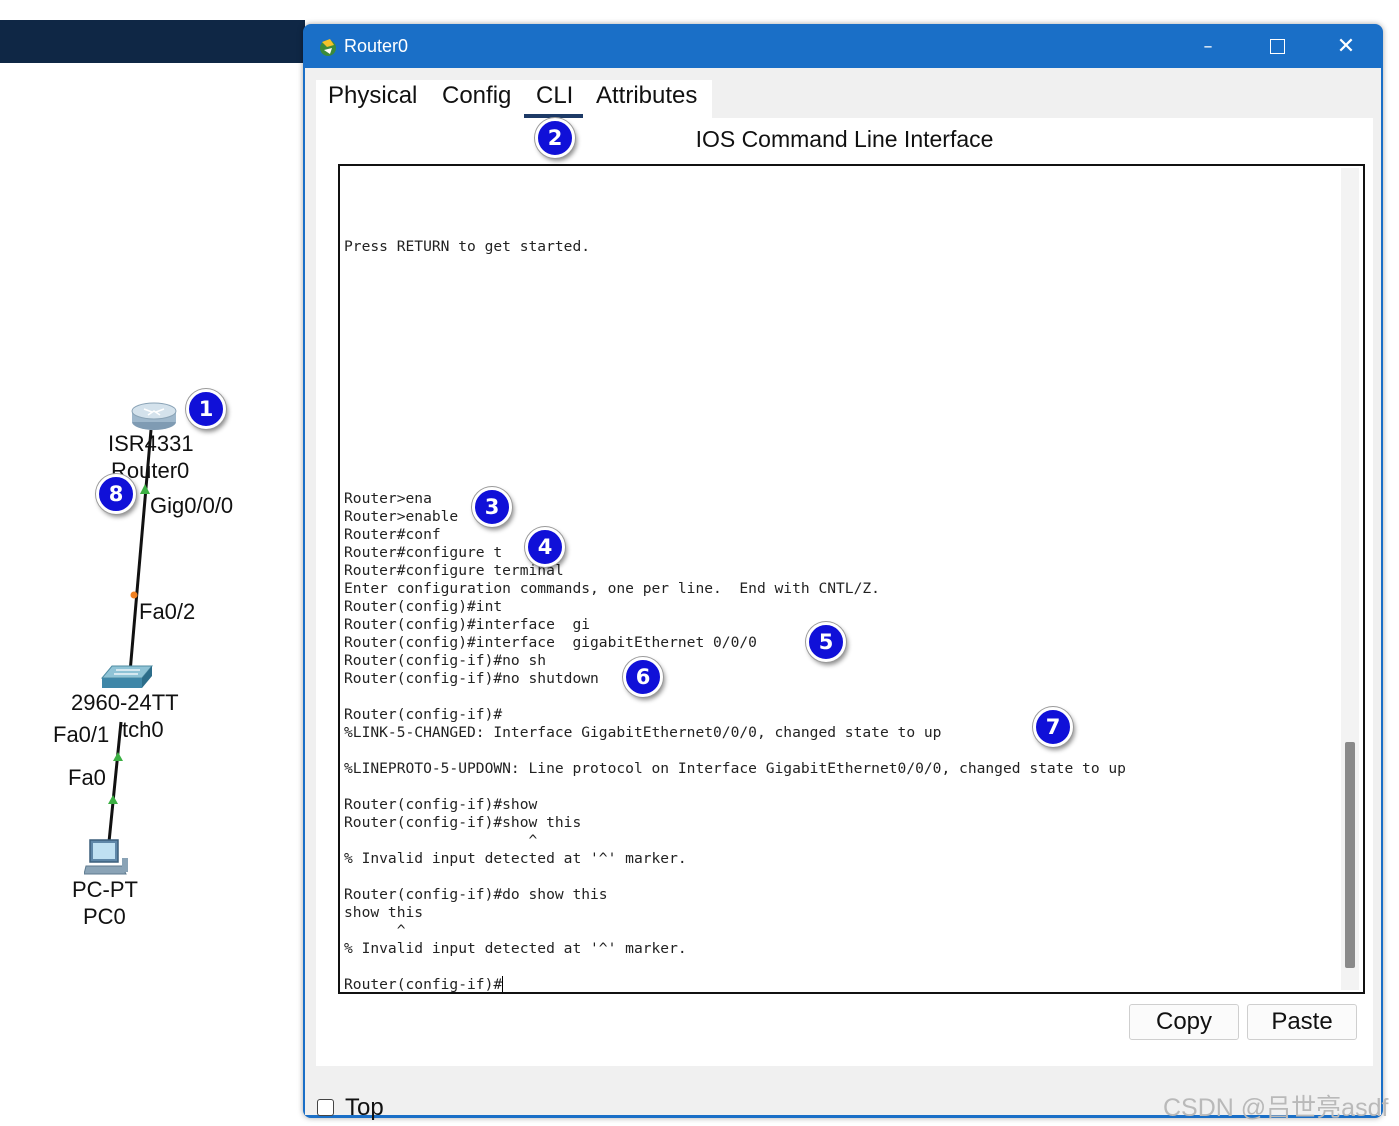 Image resolution: width=1399 pixels, height=1126 pixels. What do you see at coordinates (192, 505) in the screenshot?
I see `router-port-label: Gig0/0/0` at bounding box center [192, 505].